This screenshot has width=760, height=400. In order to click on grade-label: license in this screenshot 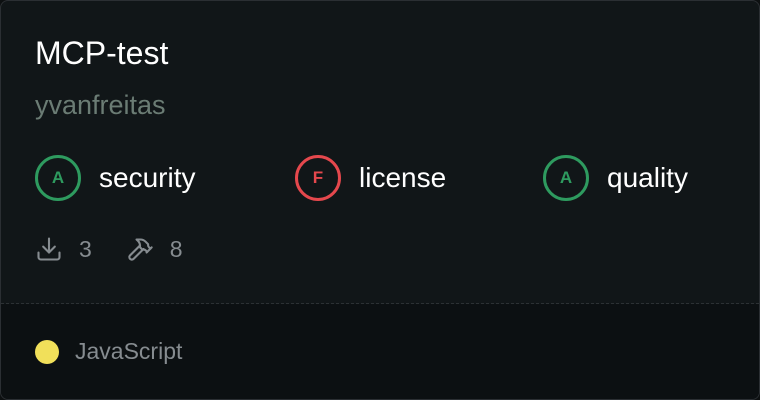, I will do `click(403, 177)`.